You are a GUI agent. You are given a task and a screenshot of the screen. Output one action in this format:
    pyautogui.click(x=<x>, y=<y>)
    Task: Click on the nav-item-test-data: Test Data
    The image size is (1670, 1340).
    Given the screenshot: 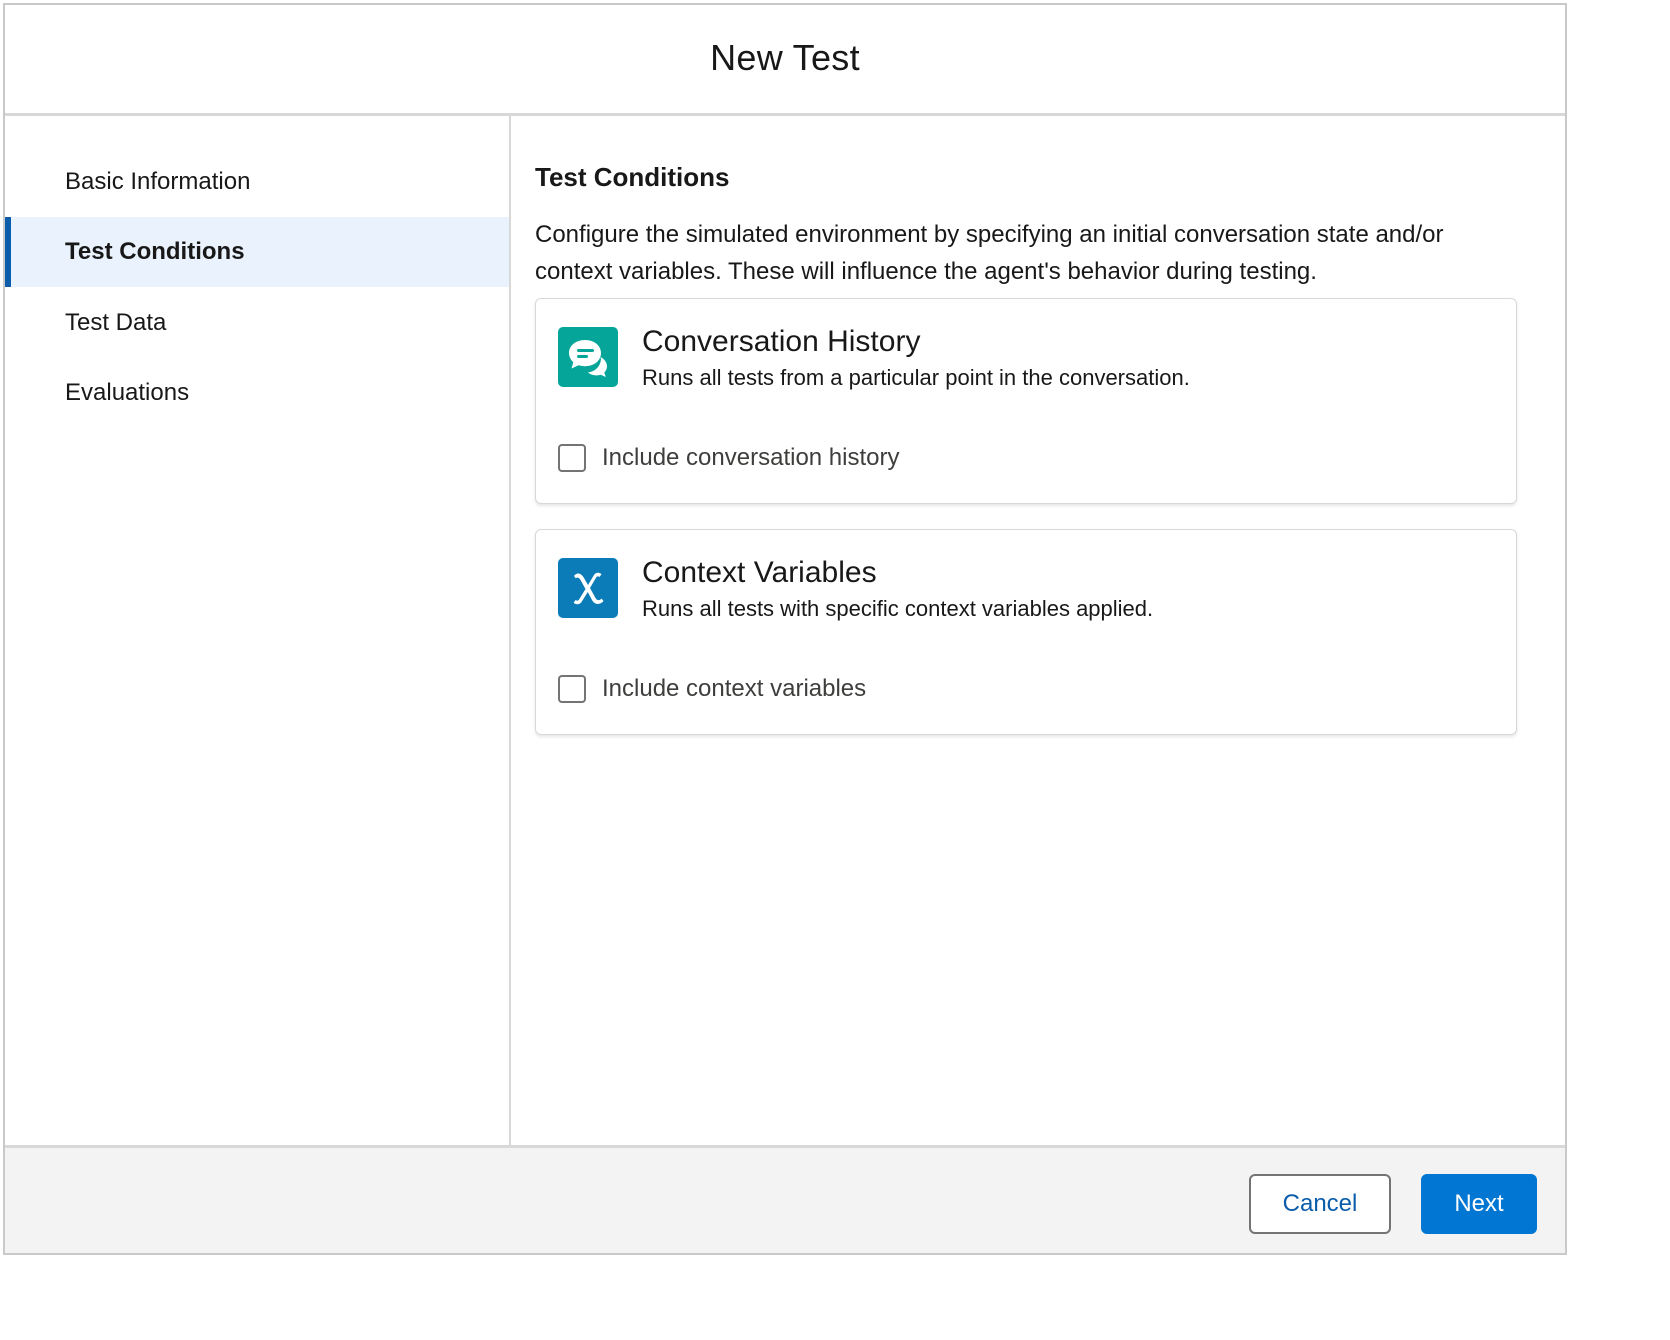 What is the action you would take?
    pyautogui.click(x=257, y=323)
    